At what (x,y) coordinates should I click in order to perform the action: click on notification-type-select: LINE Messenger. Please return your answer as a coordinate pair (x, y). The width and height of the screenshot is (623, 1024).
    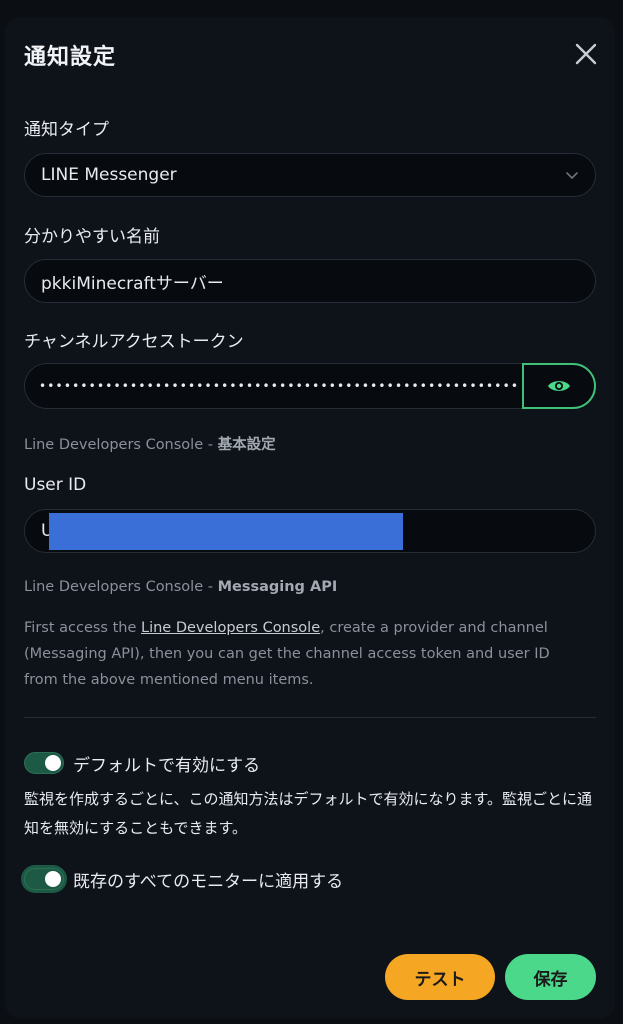
    Looking at the image, I should click on (310, 175).